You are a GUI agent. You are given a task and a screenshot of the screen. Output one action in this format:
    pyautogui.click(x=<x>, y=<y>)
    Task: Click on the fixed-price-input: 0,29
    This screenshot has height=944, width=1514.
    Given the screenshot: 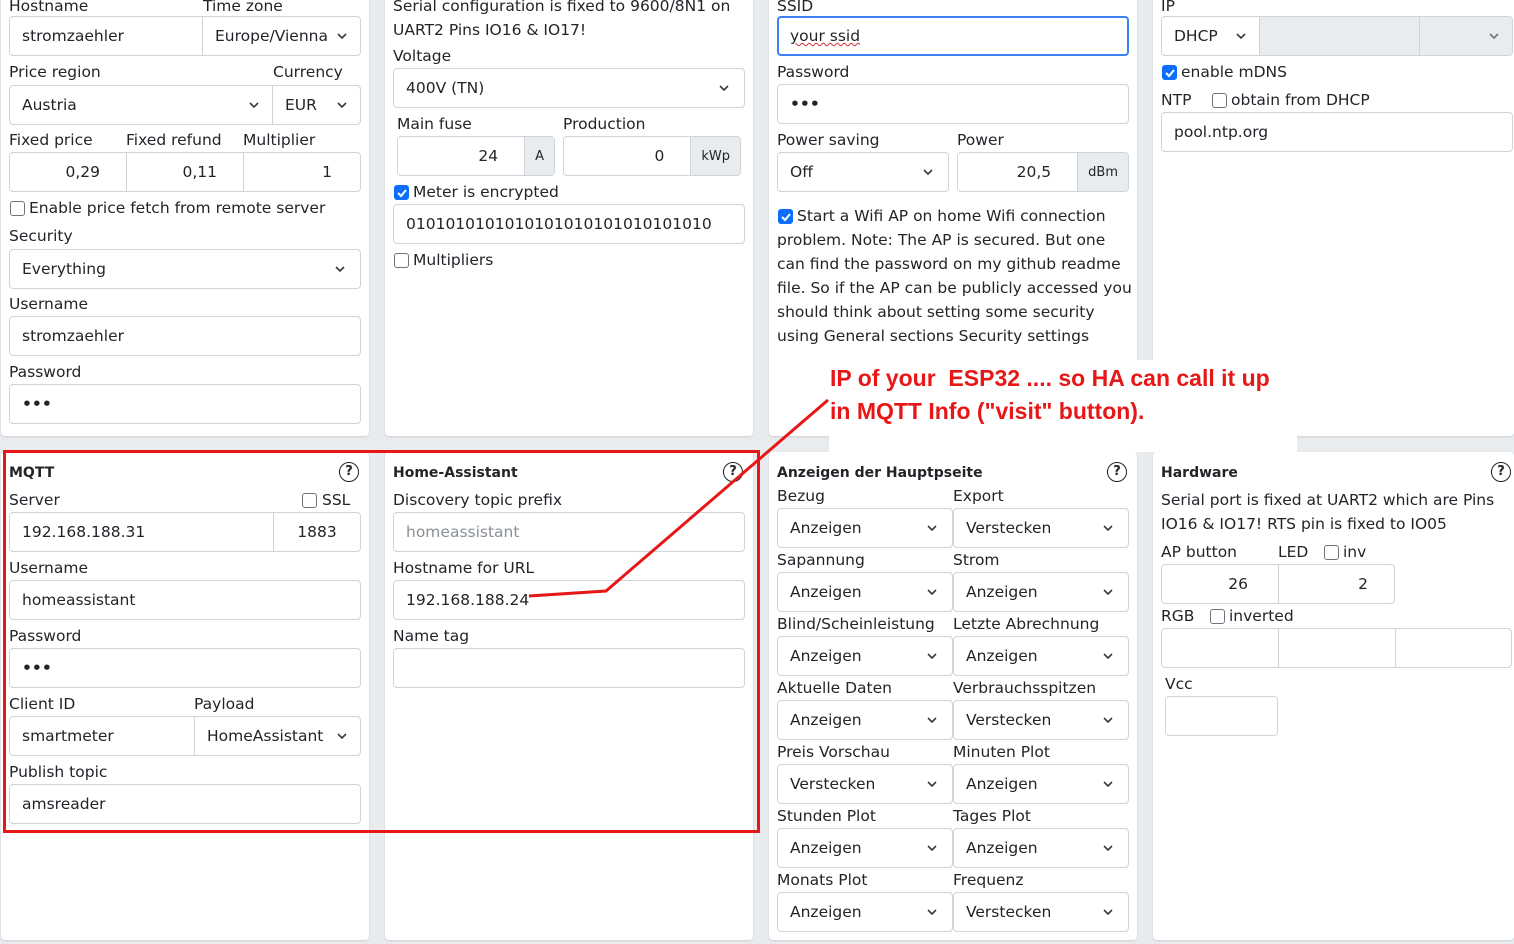 What is the action you would take?
    pyautogui.click(x=68, y=172)
    